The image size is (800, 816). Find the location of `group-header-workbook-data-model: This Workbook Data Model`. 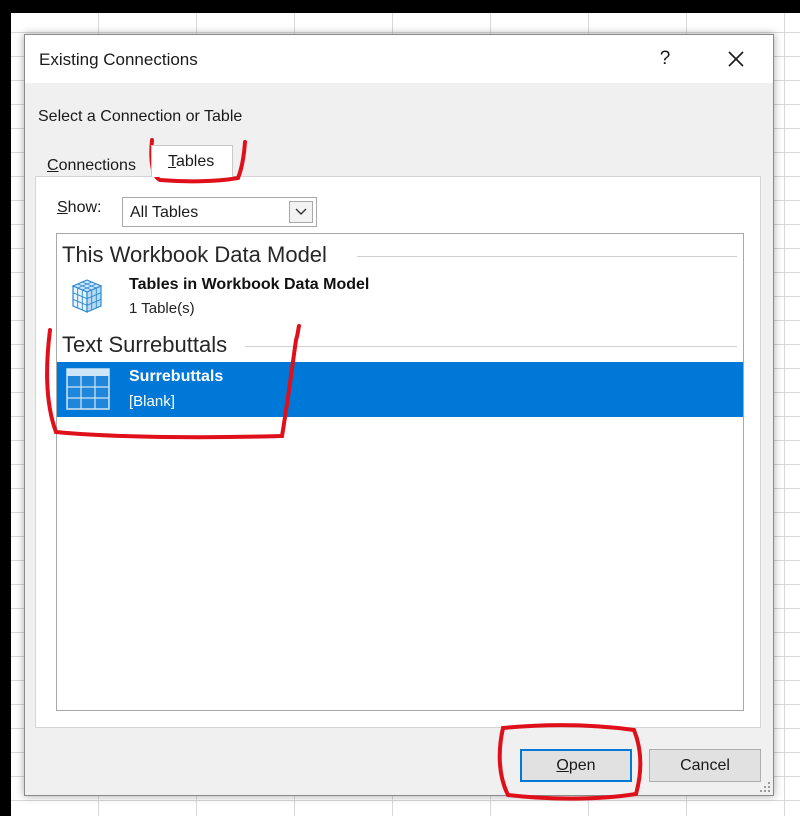

group-header-workbook-data-model: This Workbook Data Model is located at coordinates (198, 255).